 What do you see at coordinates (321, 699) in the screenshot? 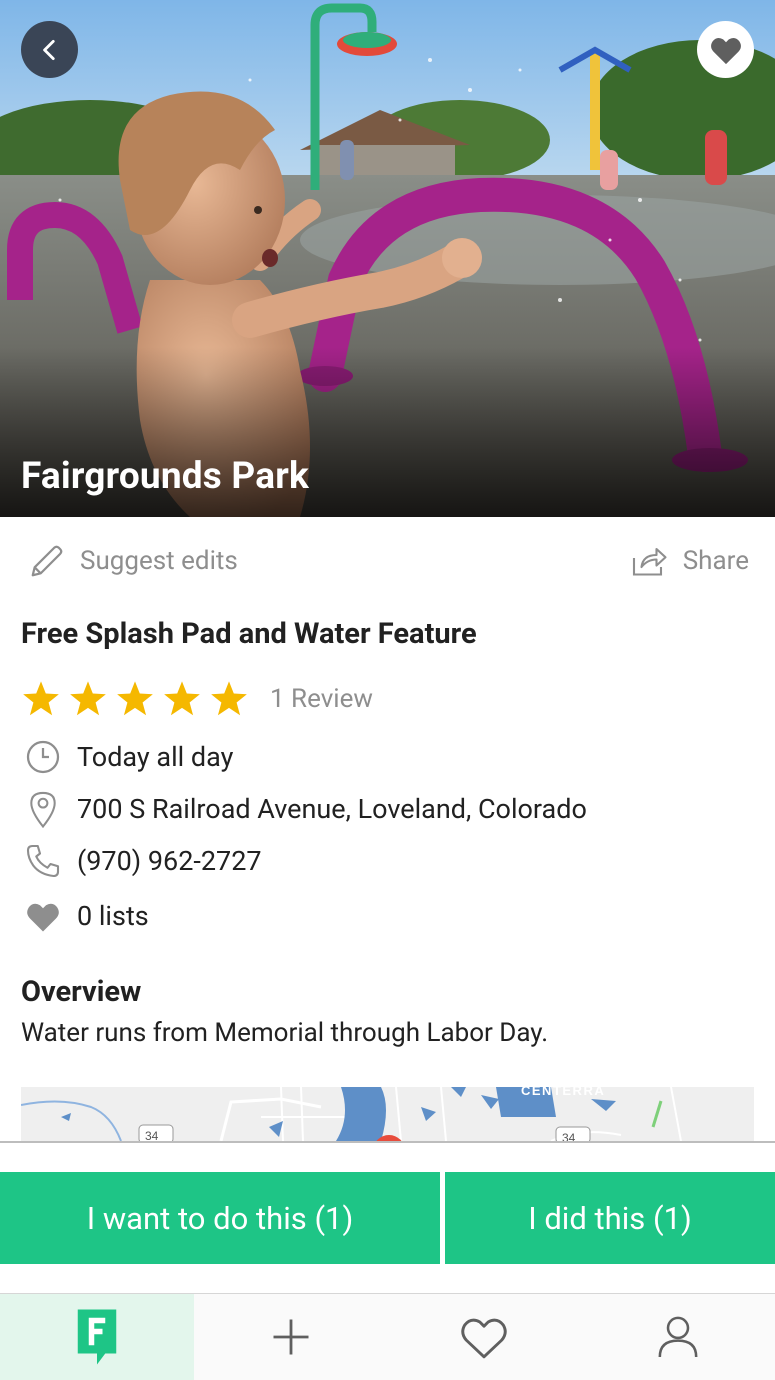
I see `review-count-link: 1 Review` at bounding box center [321, 699].